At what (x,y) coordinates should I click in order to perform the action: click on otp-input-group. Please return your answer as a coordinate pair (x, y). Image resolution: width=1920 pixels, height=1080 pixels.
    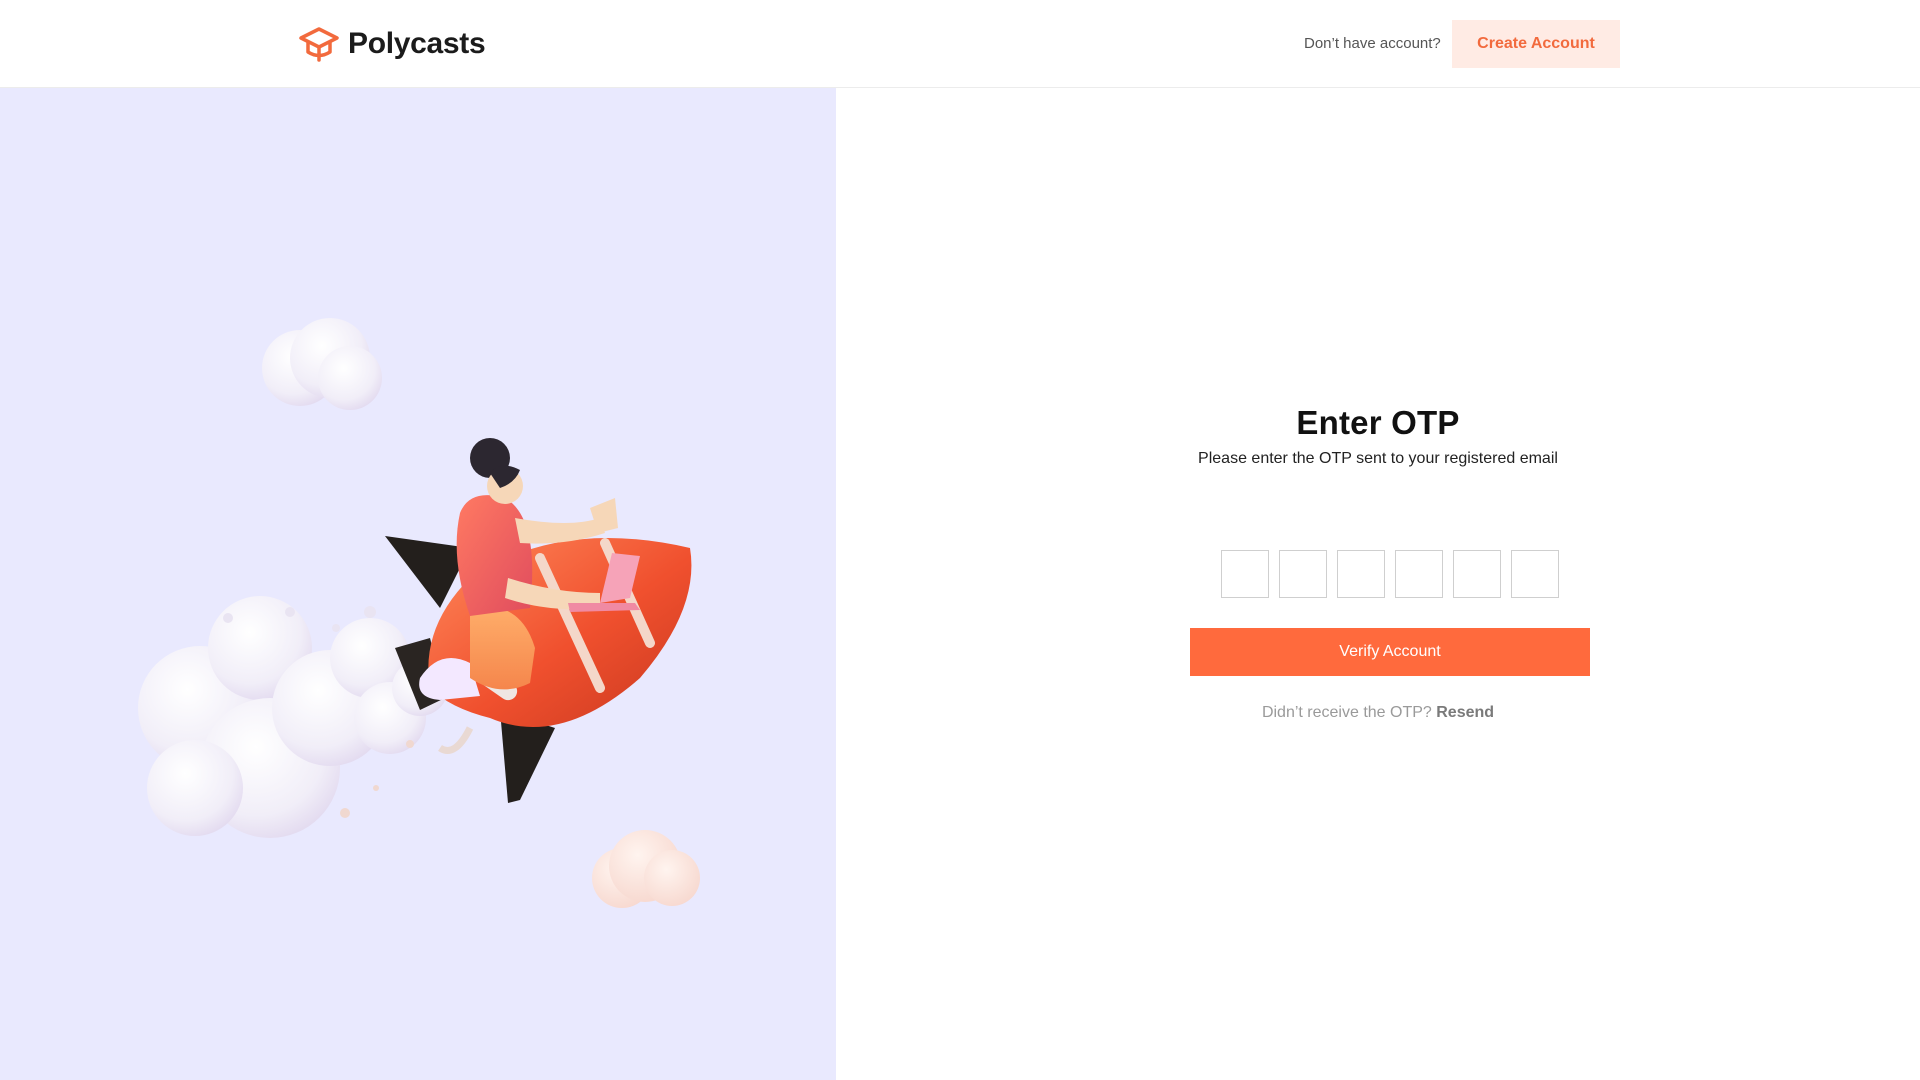
    Looking at the image, I should click on (1390, 574).